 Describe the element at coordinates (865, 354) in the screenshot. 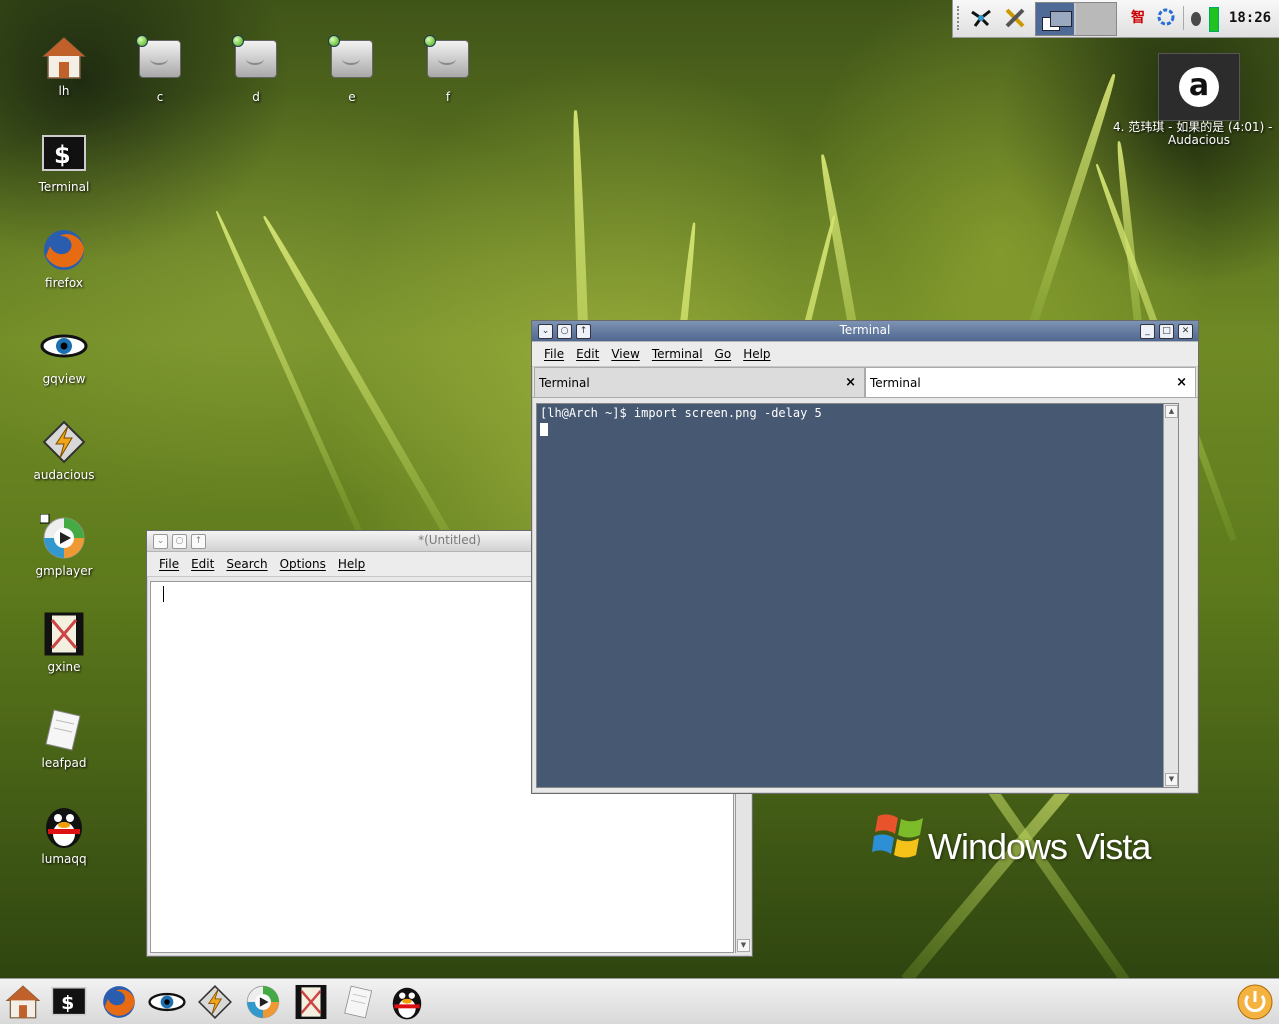

I see `terminal-menubar: File Edit View Terminal Go Help` at that location.